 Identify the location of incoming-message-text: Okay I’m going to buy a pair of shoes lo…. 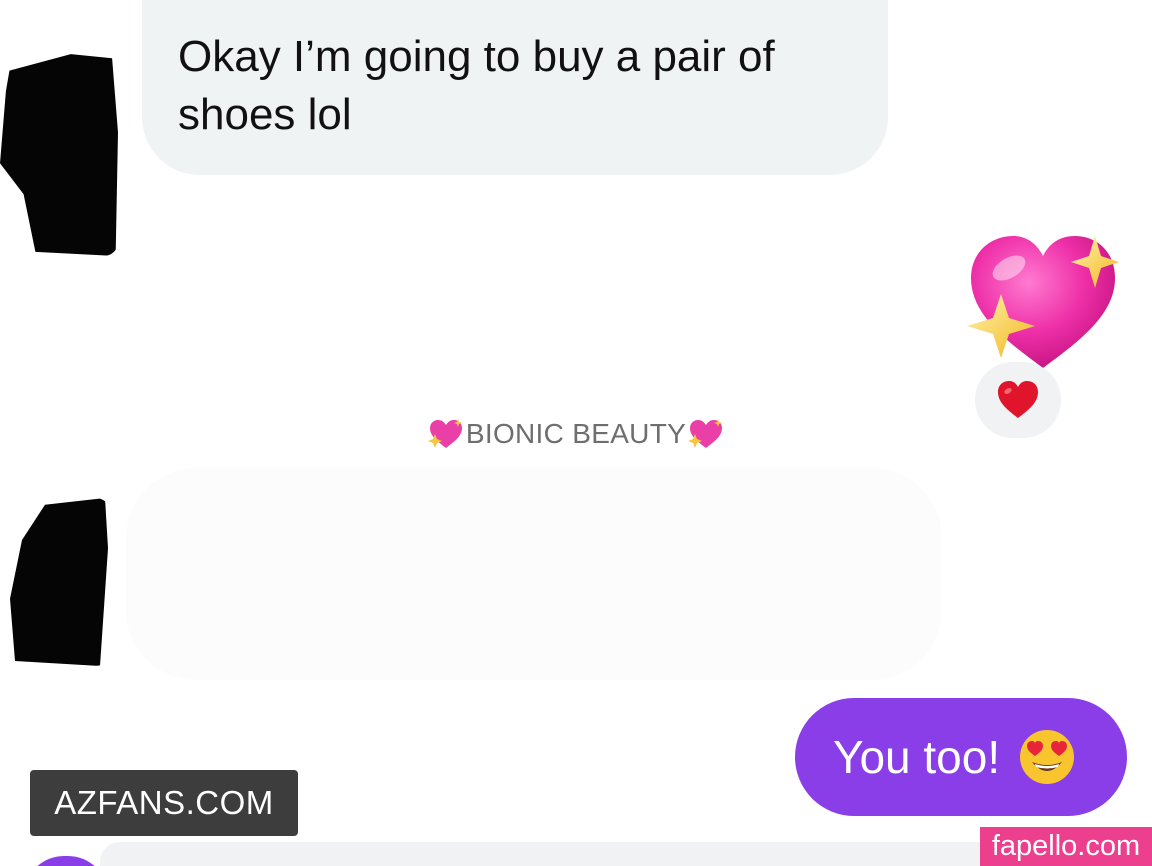
(476, 85).